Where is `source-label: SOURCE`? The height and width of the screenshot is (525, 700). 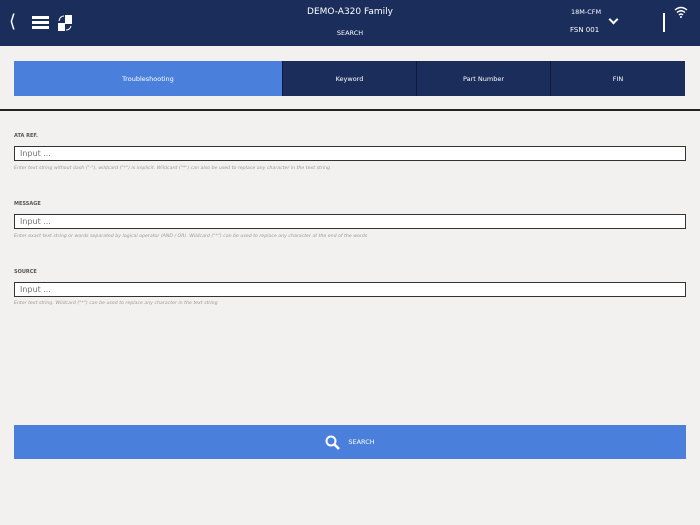 source-label: SOURCE is located at coordinates (25, 272).